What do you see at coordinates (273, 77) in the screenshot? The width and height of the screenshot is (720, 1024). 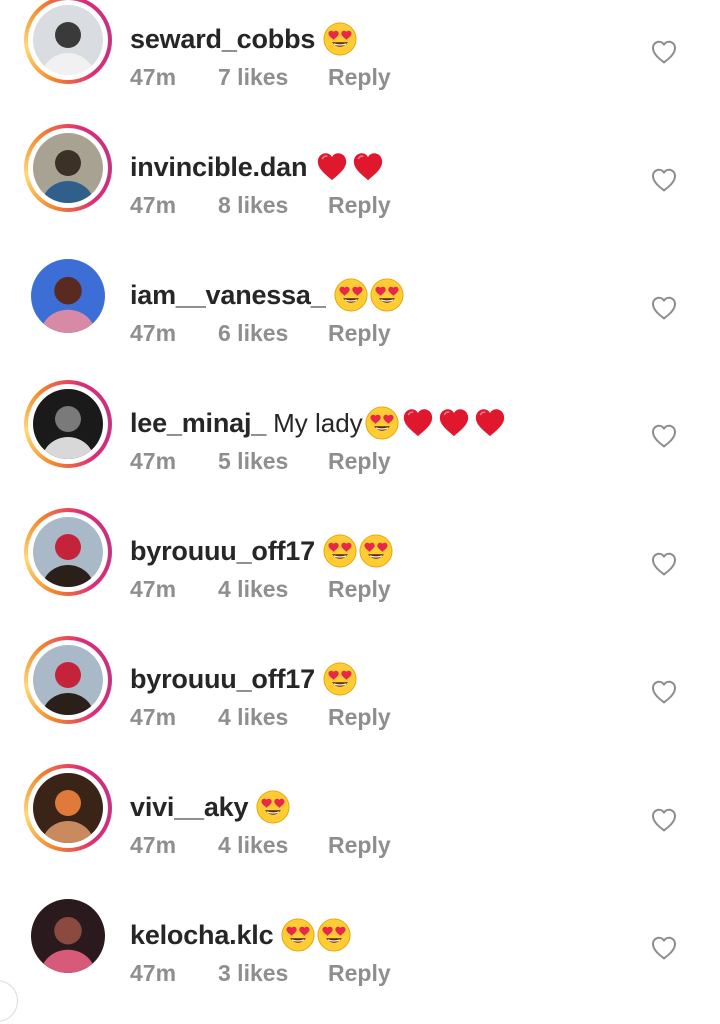 I see `likes-count-link: 7 likes` at bounding box center [273, 77].